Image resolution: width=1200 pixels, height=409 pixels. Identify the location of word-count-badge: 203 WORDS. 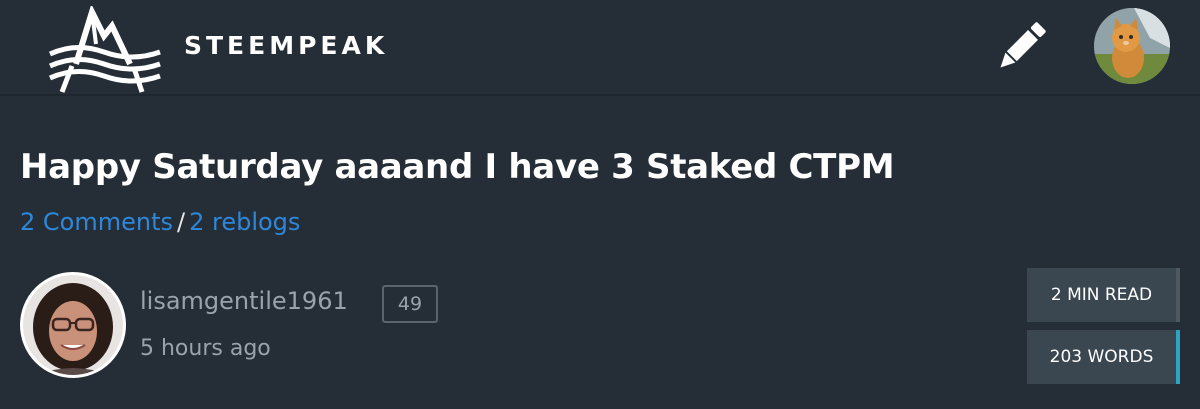
(1103, 357).